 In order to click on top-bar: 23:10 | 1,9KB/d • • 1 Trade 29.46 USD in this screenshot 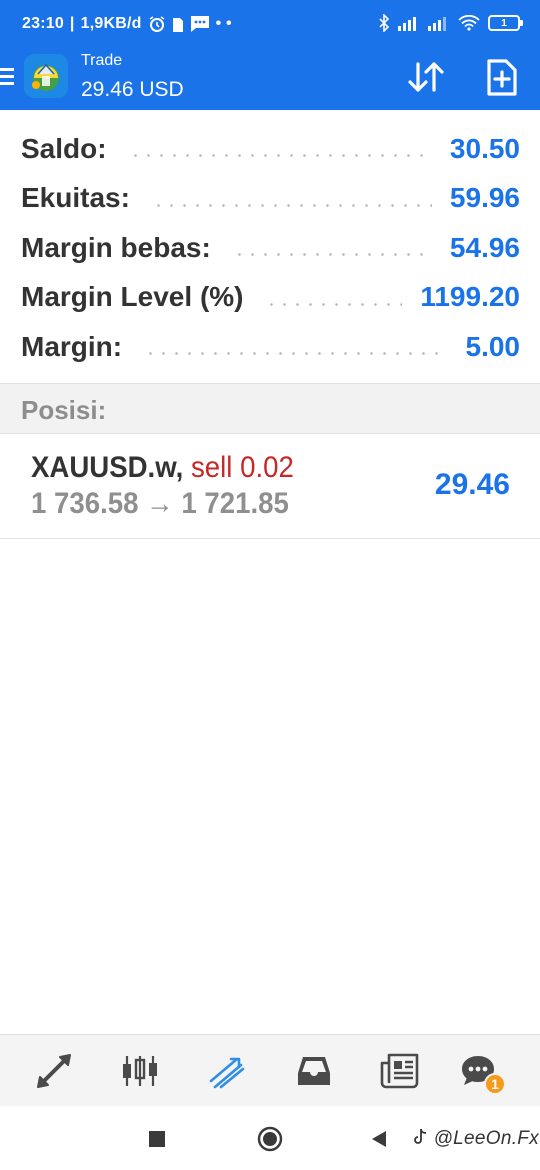, I will do `click(270, 55)`.